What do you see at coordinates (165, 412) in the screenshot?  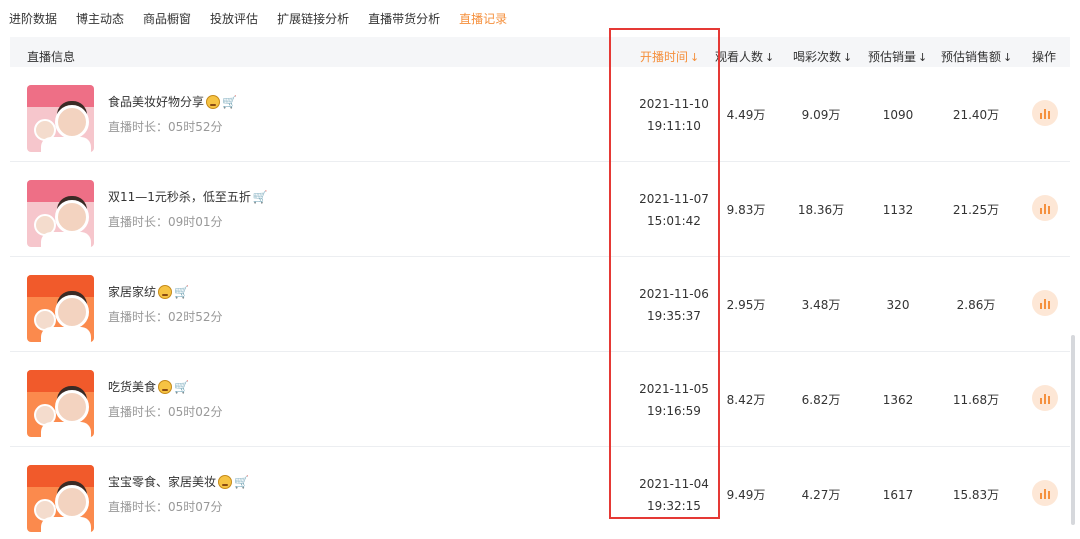 I see `live-duration: 直播时长：05时02分` at bounding box center [165, 412].